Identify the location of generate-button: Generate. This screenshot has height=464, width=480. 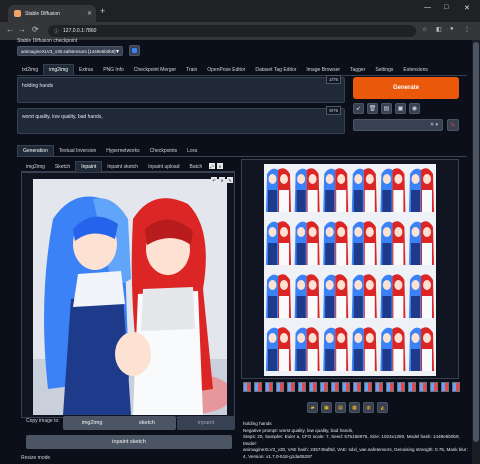
(406, 88).